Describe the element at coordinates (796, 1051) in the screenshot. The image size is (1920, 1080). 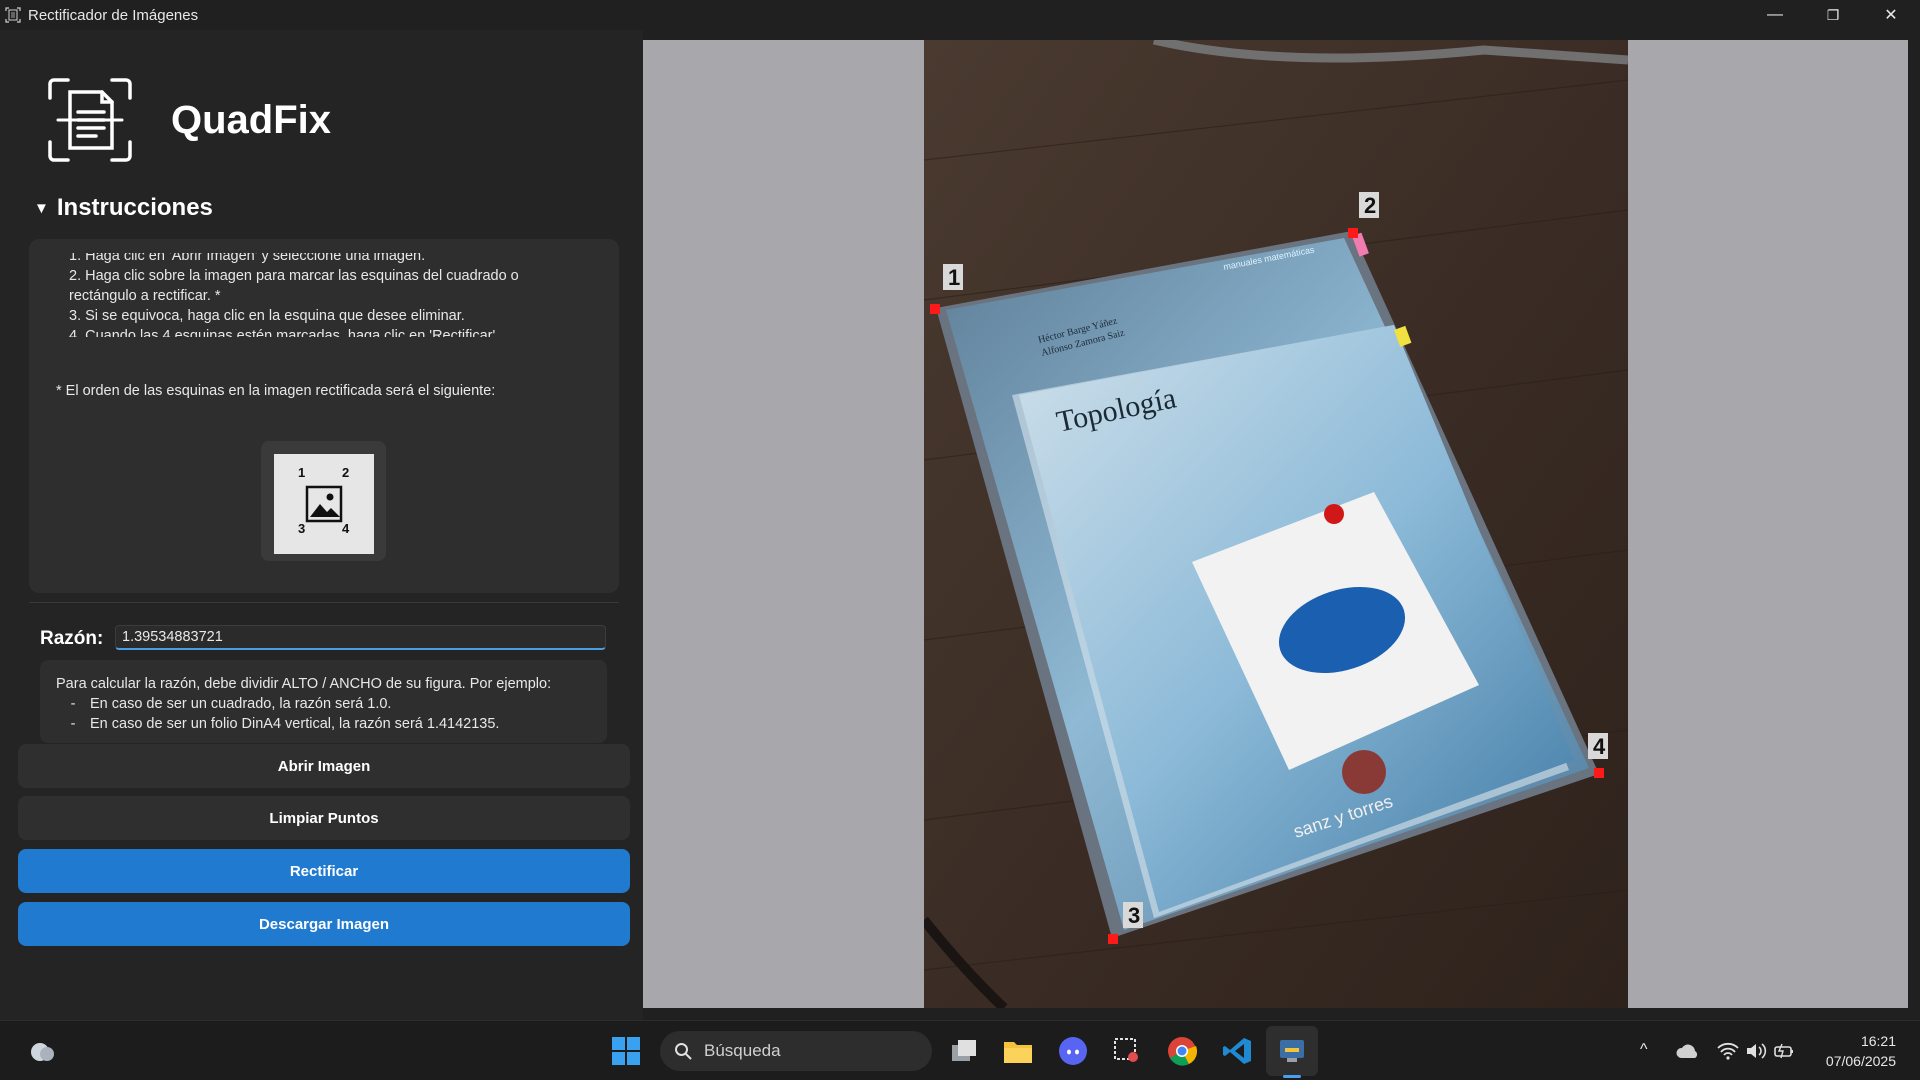
I see `taskbar-search: Búsqueda` at that location.